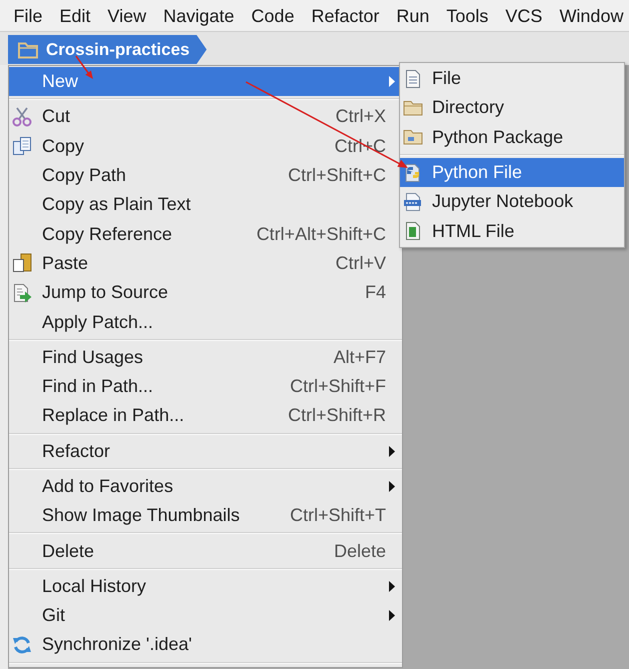 This screenshot has height=669, width=629. What do you see at coordinates (375, 293) in the screenshot?
I see `keyboard-shortcut: F4` at bounding box center [375, 293].